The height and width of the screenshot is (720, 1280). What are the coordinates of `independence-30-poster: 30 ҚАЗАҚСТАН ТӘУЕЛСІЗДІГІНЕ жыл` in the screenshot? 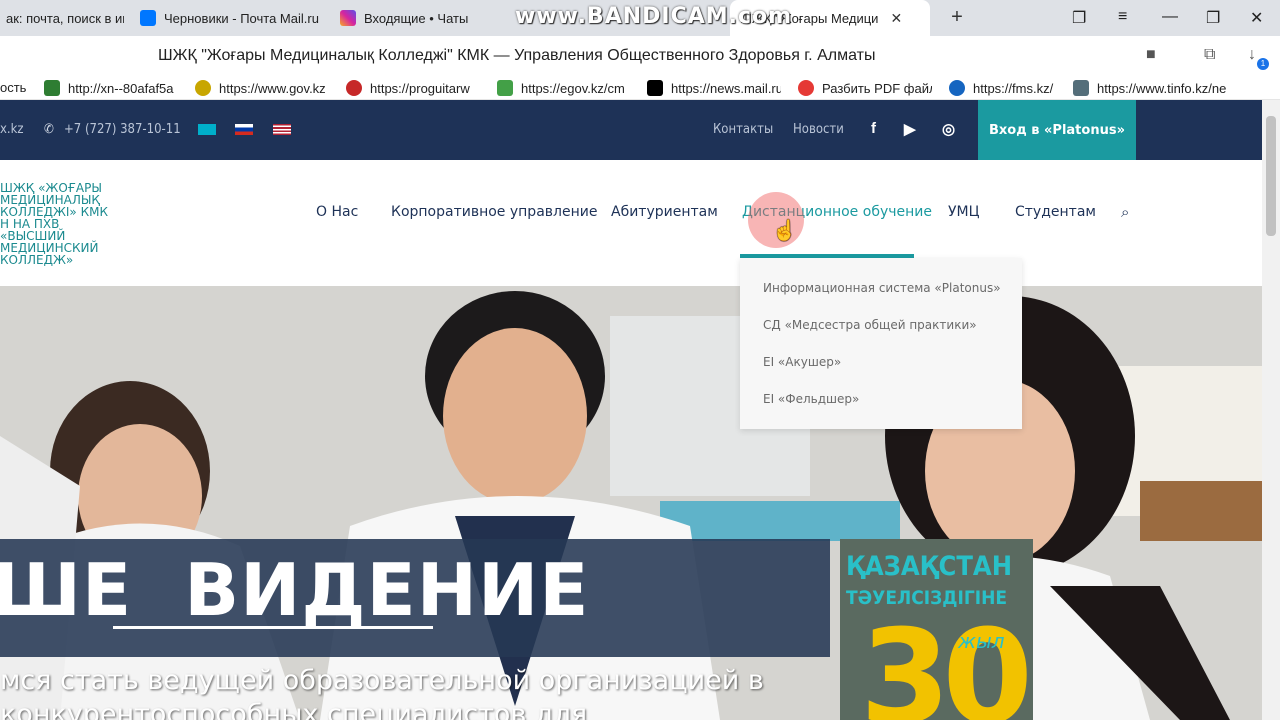 It's located at (936, 629).